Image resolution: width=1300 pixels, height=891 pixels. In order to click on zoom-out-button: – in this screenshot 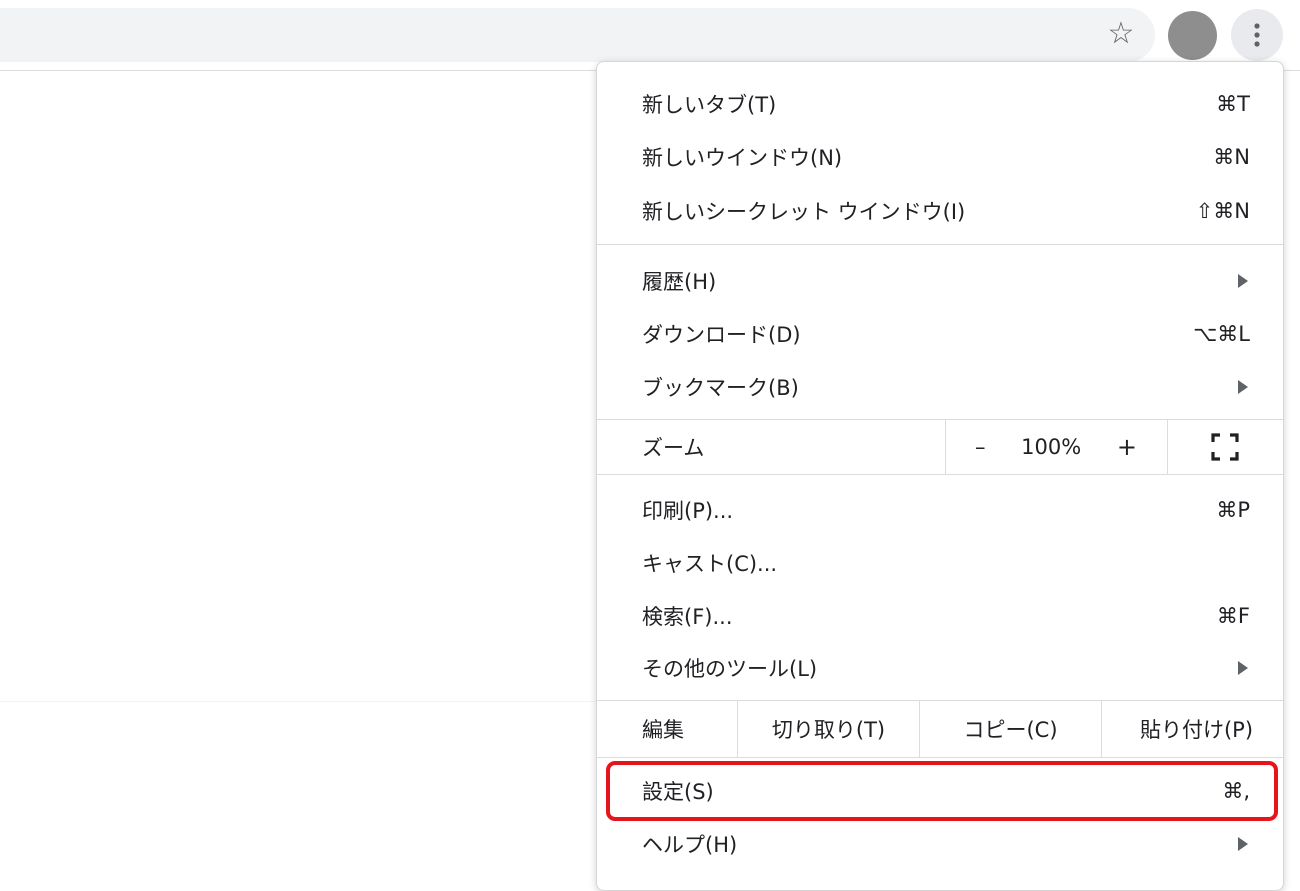, I will do `click(980, 447)`.